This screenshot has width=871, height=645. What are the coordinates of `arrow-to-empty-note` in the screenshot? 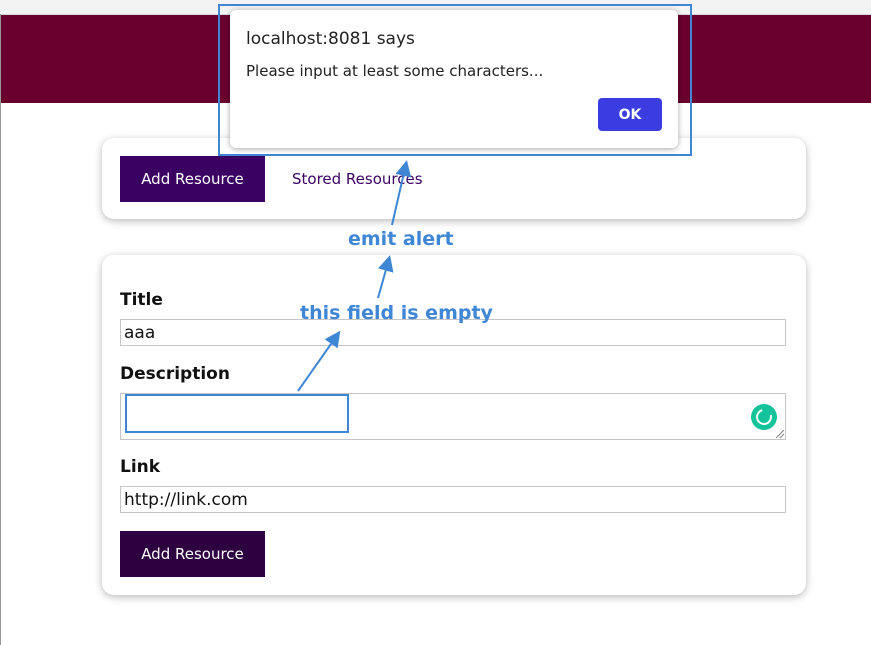 It's located at (319, 361).